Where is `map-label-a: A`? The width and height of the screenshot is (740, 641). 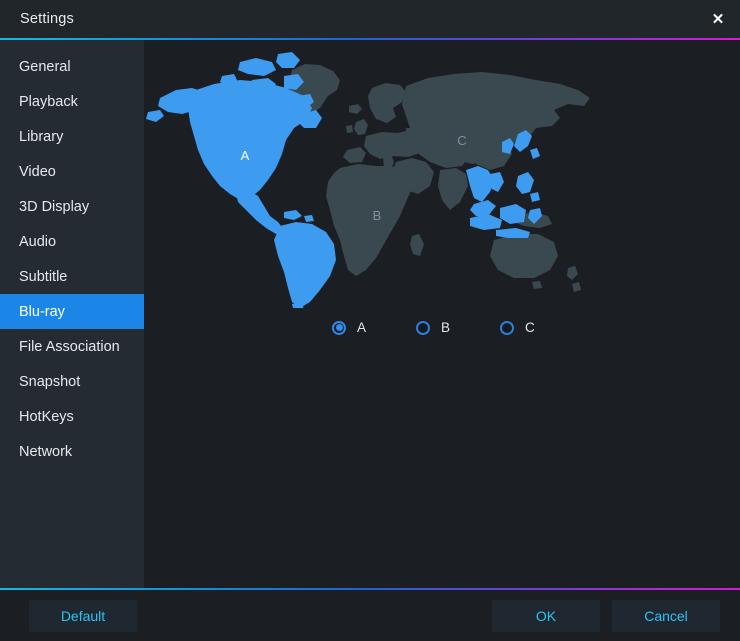 map-label-a: A is located at coordinates (245, 155).